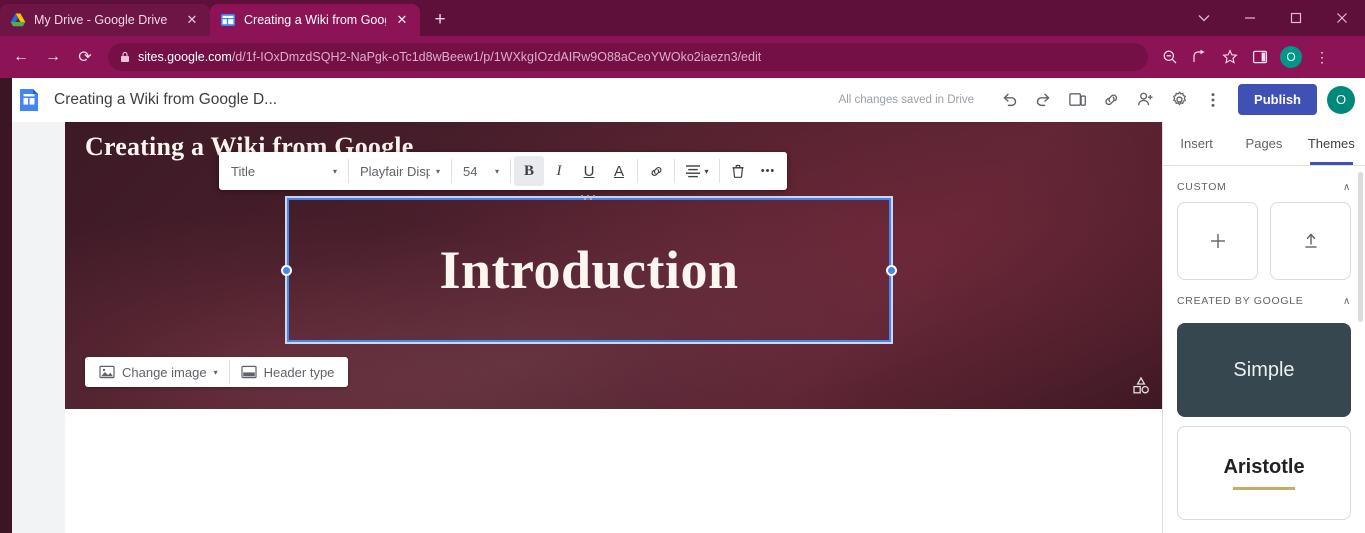 The image size is (1365, 533). What do you see at coordinates (656, 171) in the screenshot?
I see `insert-link-button` at bounding box center [656, 171].